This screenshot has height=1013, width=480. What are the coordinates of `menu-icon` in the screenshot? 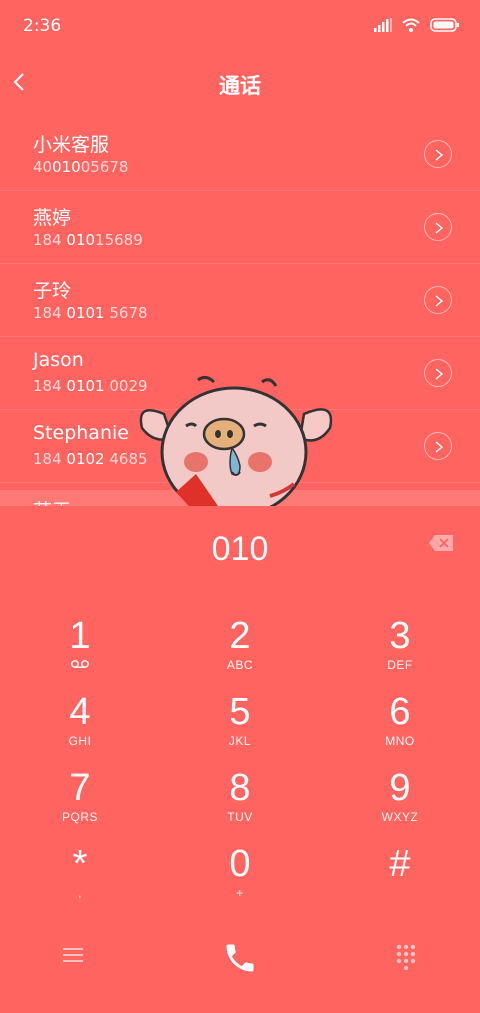 It's located at (73, 955).